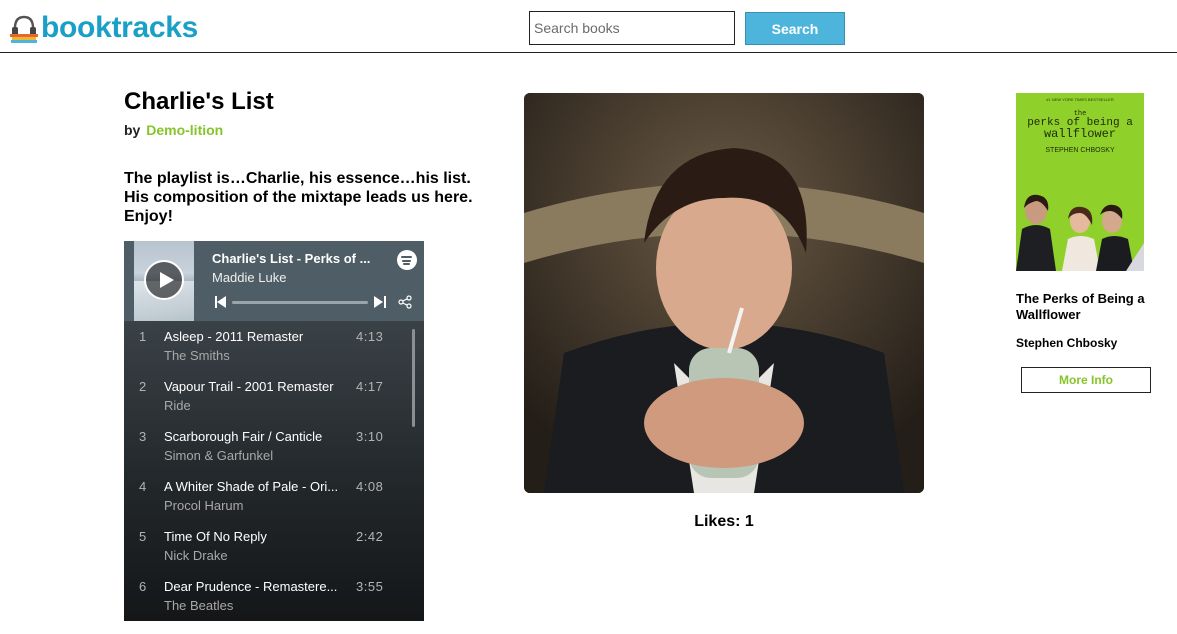 This screenshot has height=634, width=1177. I want to click on search-button: Search, so click(795, 28).